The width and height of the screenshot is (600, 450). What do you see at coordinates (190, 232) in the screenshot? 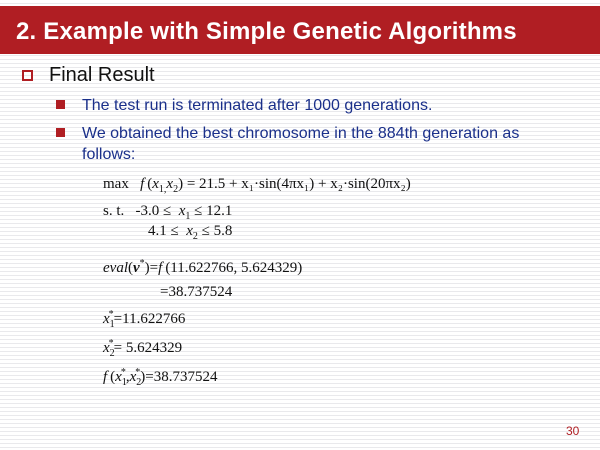
I see `constraint-2: 4.1 ≤ x2 ≤ 5.8` at bounding box center [190, 232].